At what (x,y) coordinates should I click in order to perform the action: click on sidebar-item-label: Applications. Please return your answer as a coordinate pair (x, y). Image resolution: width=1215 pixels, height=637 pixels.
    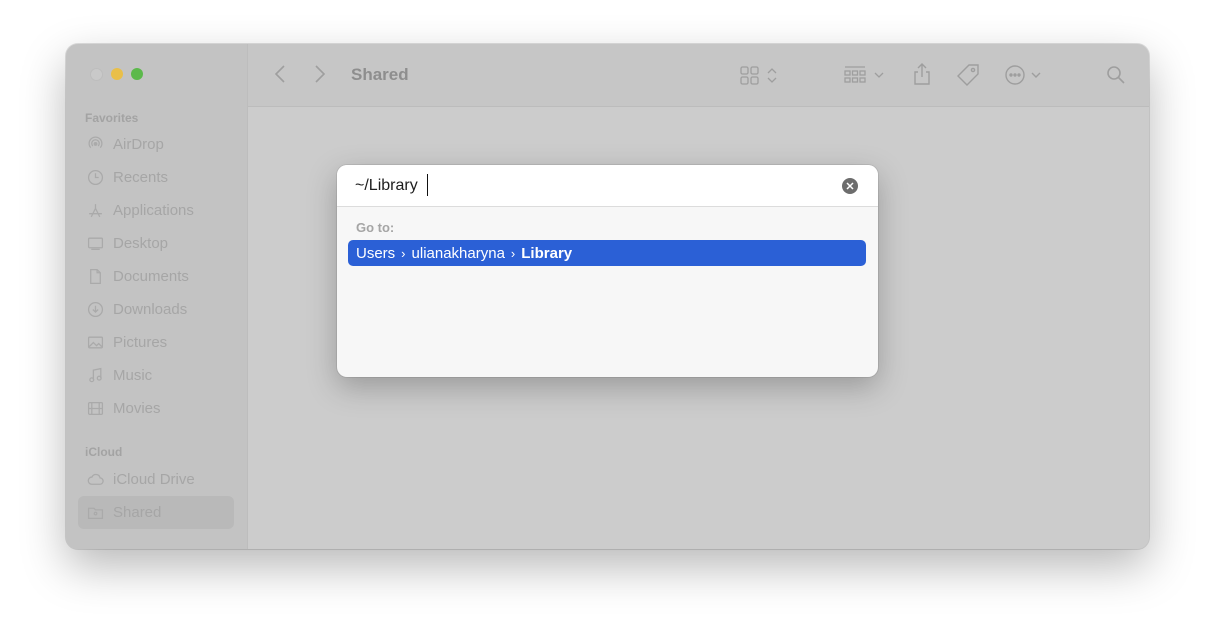
    Looking at the image, I should click on (153, 210).